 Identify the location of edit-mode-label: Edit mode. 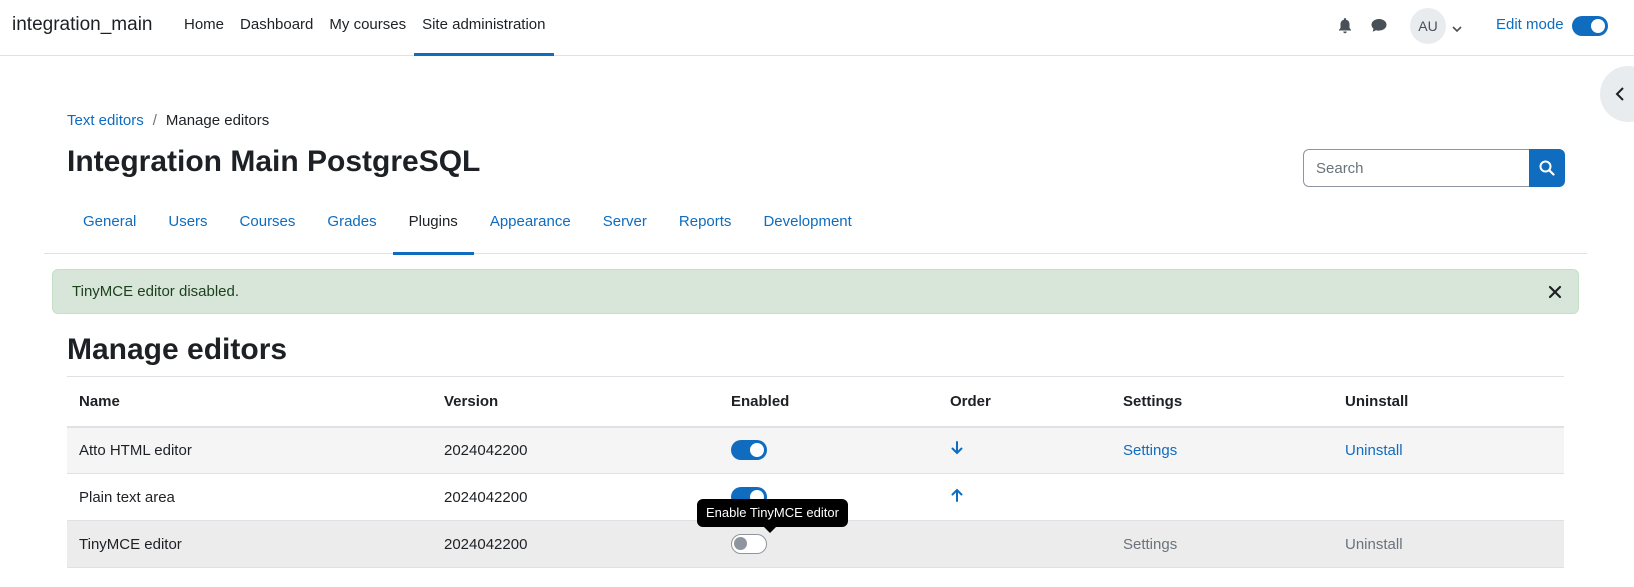
(1530, 24).